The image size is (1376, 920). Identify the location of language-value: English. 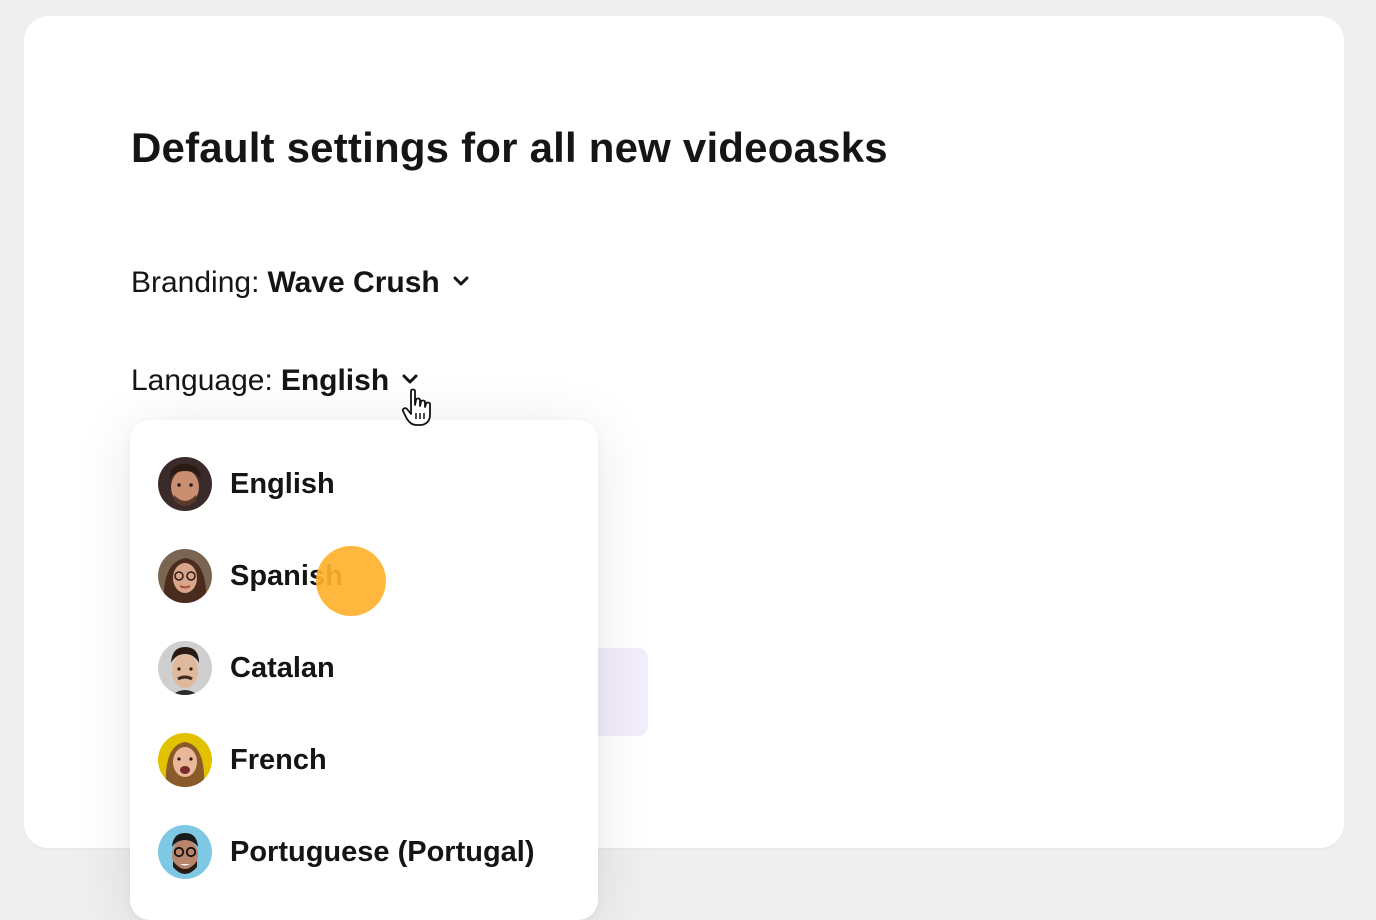
(335, 381).